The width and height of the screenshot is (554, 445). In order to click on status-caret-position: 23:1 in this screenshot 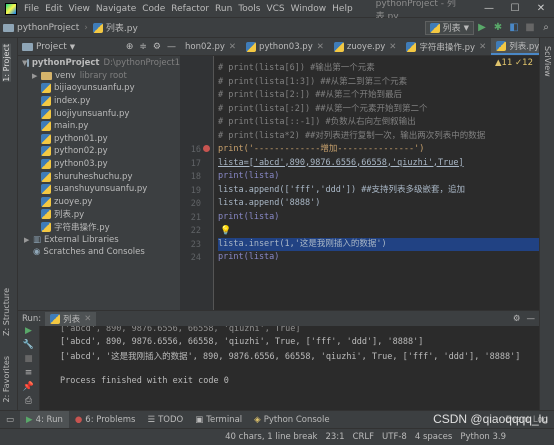, I will do `click(334, 437)`.